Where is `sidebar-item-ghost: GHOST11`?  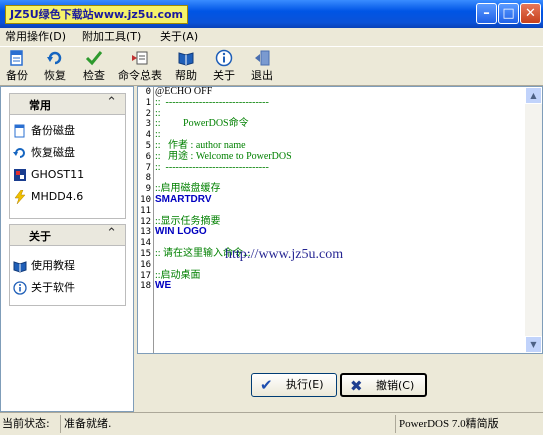
sidebar-item-ghost: GHOST11 is located at coordinates (48, 175).